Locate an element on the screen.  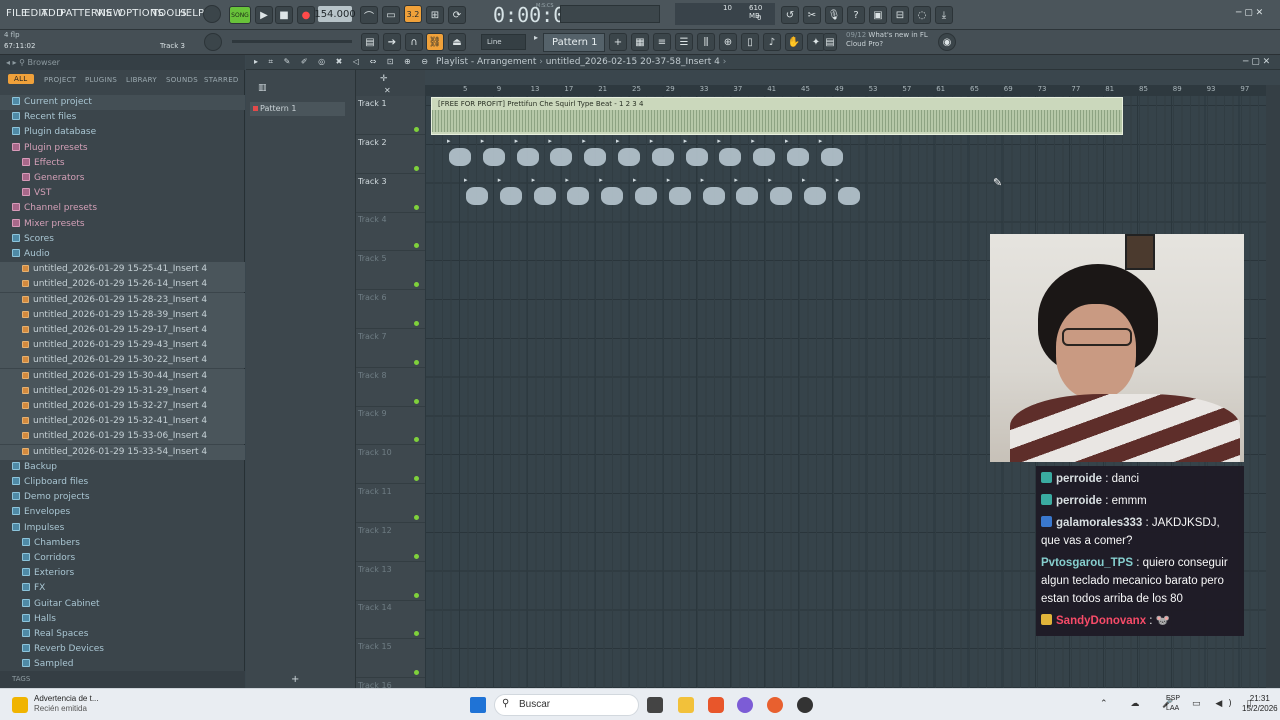
fl-studio-icon is located at coordinates (775, 705).